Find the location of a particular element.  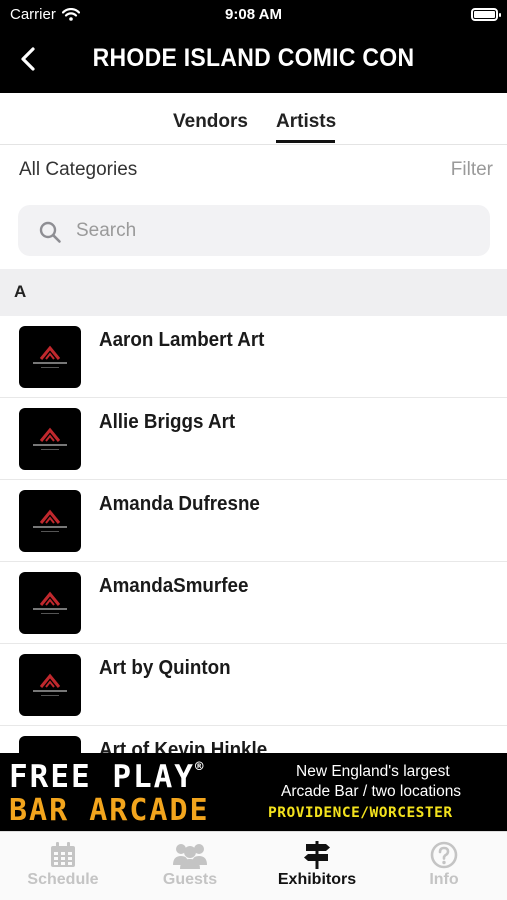

ad-tagline-1: New England's largest is located at coordinates (373, 771).